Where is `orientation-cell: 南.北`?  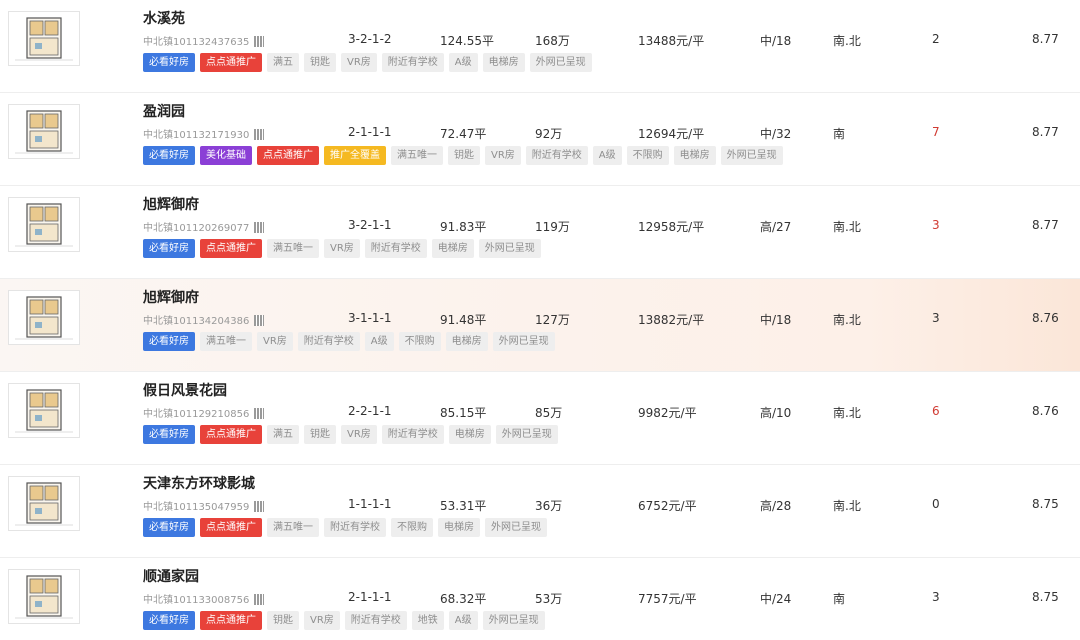
orientation-cell: 南.北 is located at coordinates (847, 320).